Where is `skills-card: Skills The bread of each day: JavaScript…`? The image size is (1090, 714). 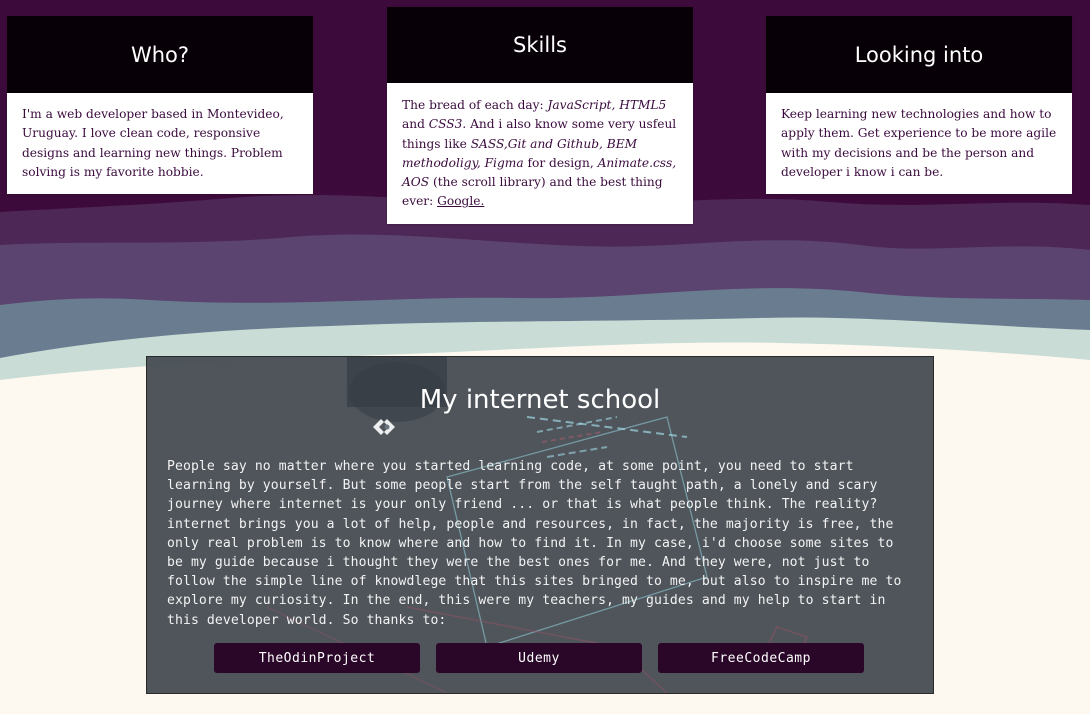 skills-card: Skills The bread of each day: JavaScript… is located at coordinates (540, 115).